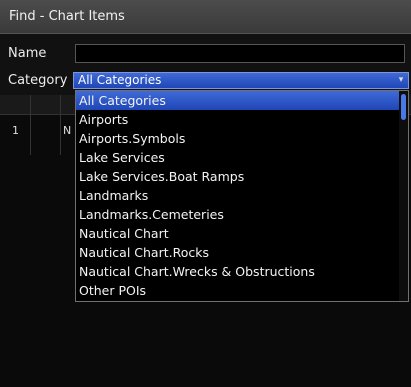 The image size is (411, 387). What do you see at coordinates (15, 130) in the screenshot?
I see `result-row-index: 1` at bounding box center [15, 130].